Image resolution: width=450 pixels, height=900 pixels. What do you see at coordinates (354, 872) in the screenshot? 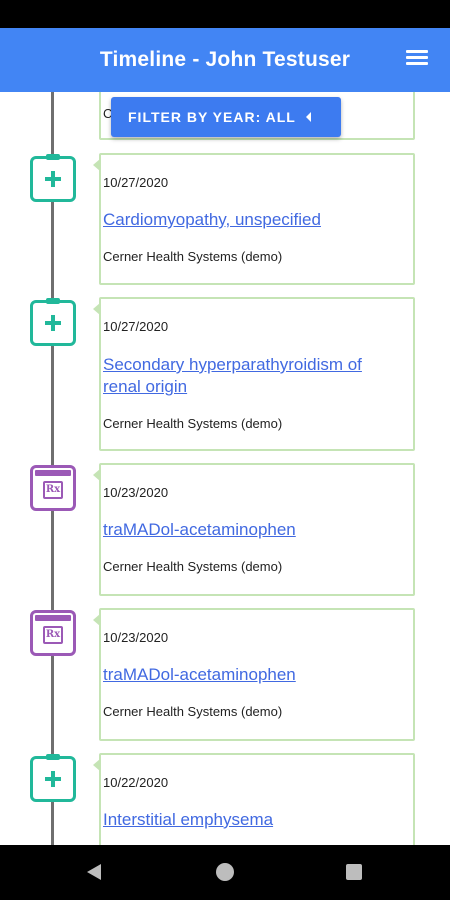
I see `recents-icon` at bounding box center [354, 872].